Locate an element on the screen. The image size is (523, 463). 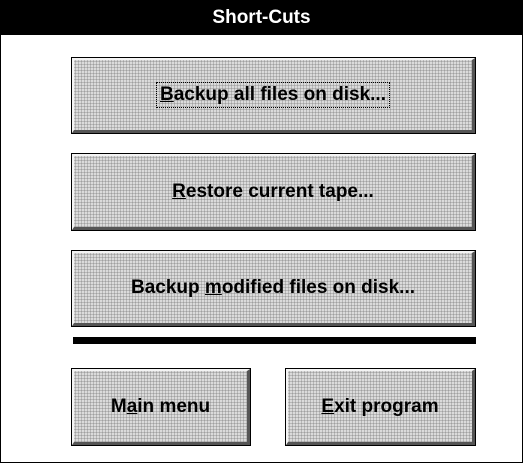
exit-mnemonic: E is located at coordinates (328, 406).